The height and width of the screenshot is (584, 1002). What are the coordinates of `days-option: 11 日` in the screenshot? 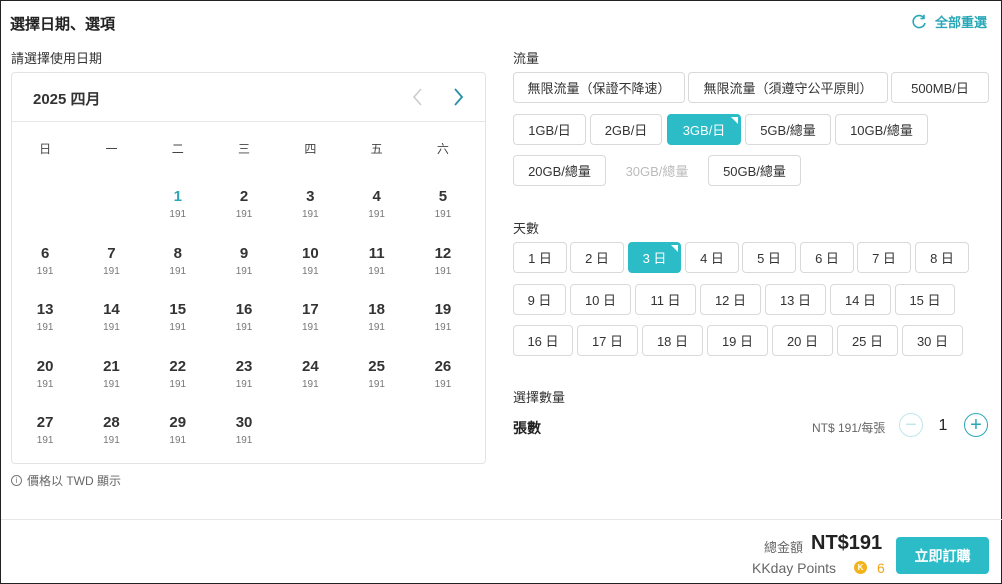 It's located at (665, 299).